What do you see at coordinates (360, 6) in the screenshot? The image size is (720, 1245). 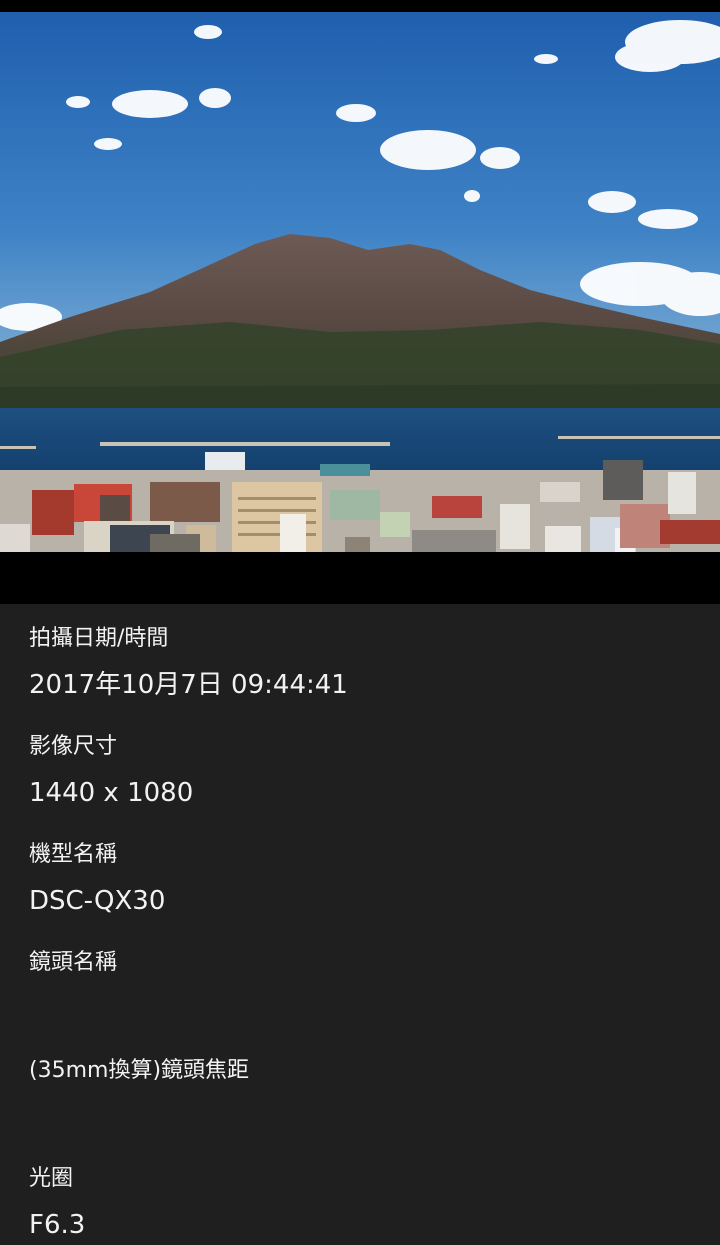 I see `top-letterbox` at bounding box center [360, 6].